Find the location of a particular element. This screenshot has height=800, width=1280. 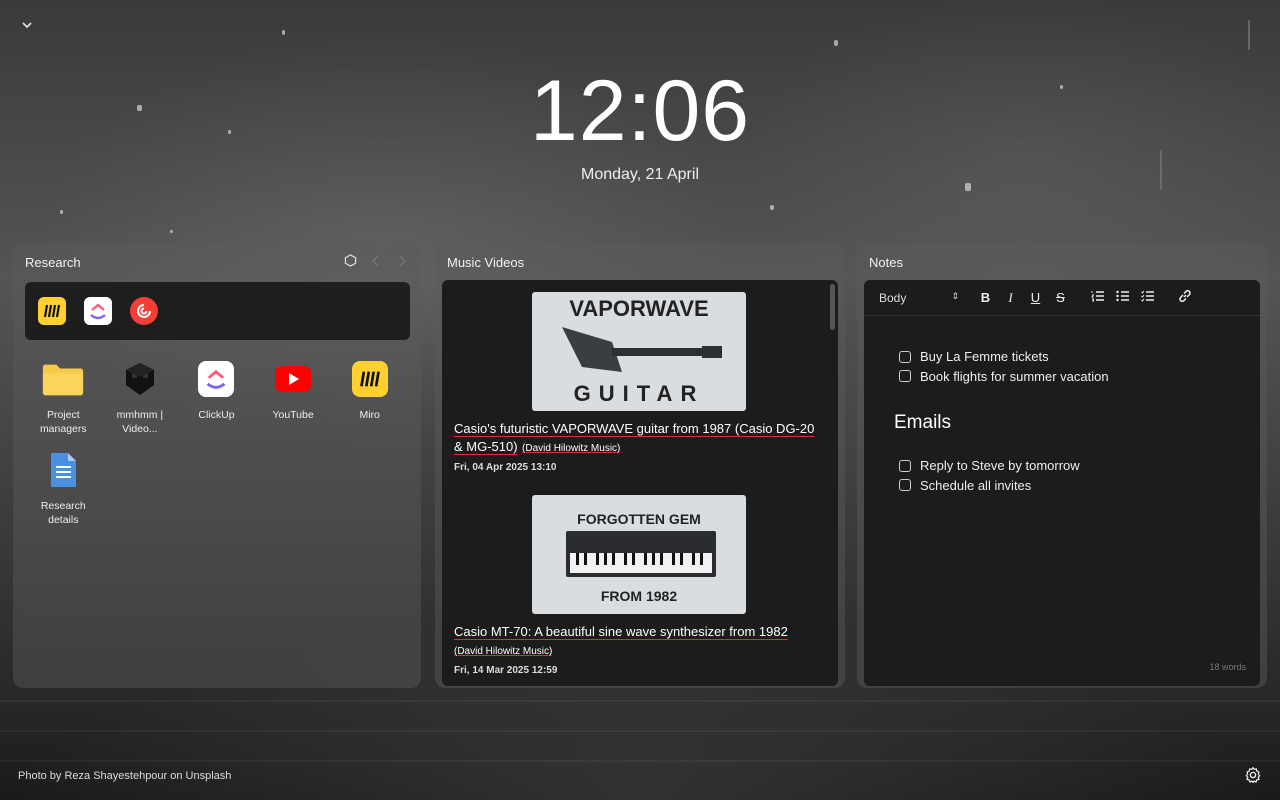

todo-text: Buy La Femme tickets is located at coordinates (984, 357).